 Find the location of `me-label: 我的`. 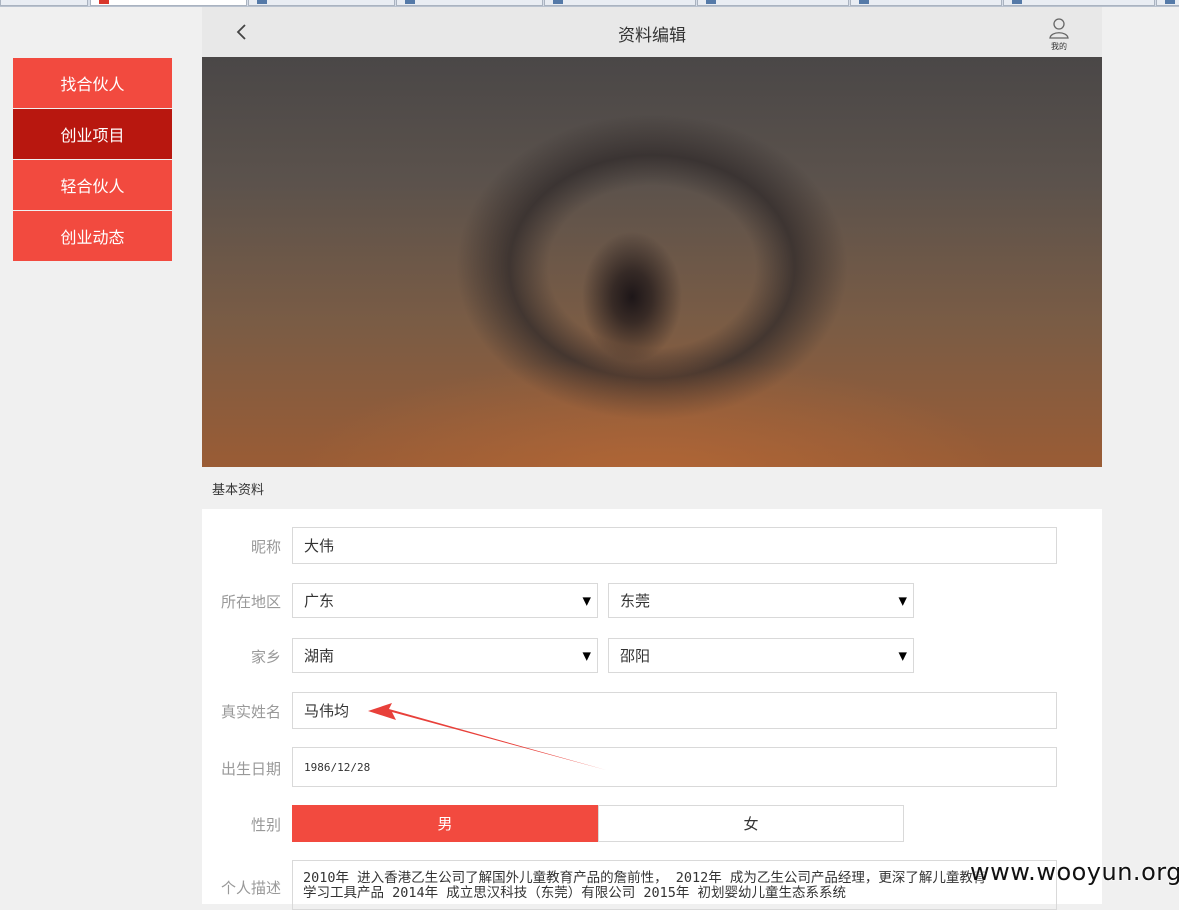

me-label: 我的 is located at coordinates (1059, 46).